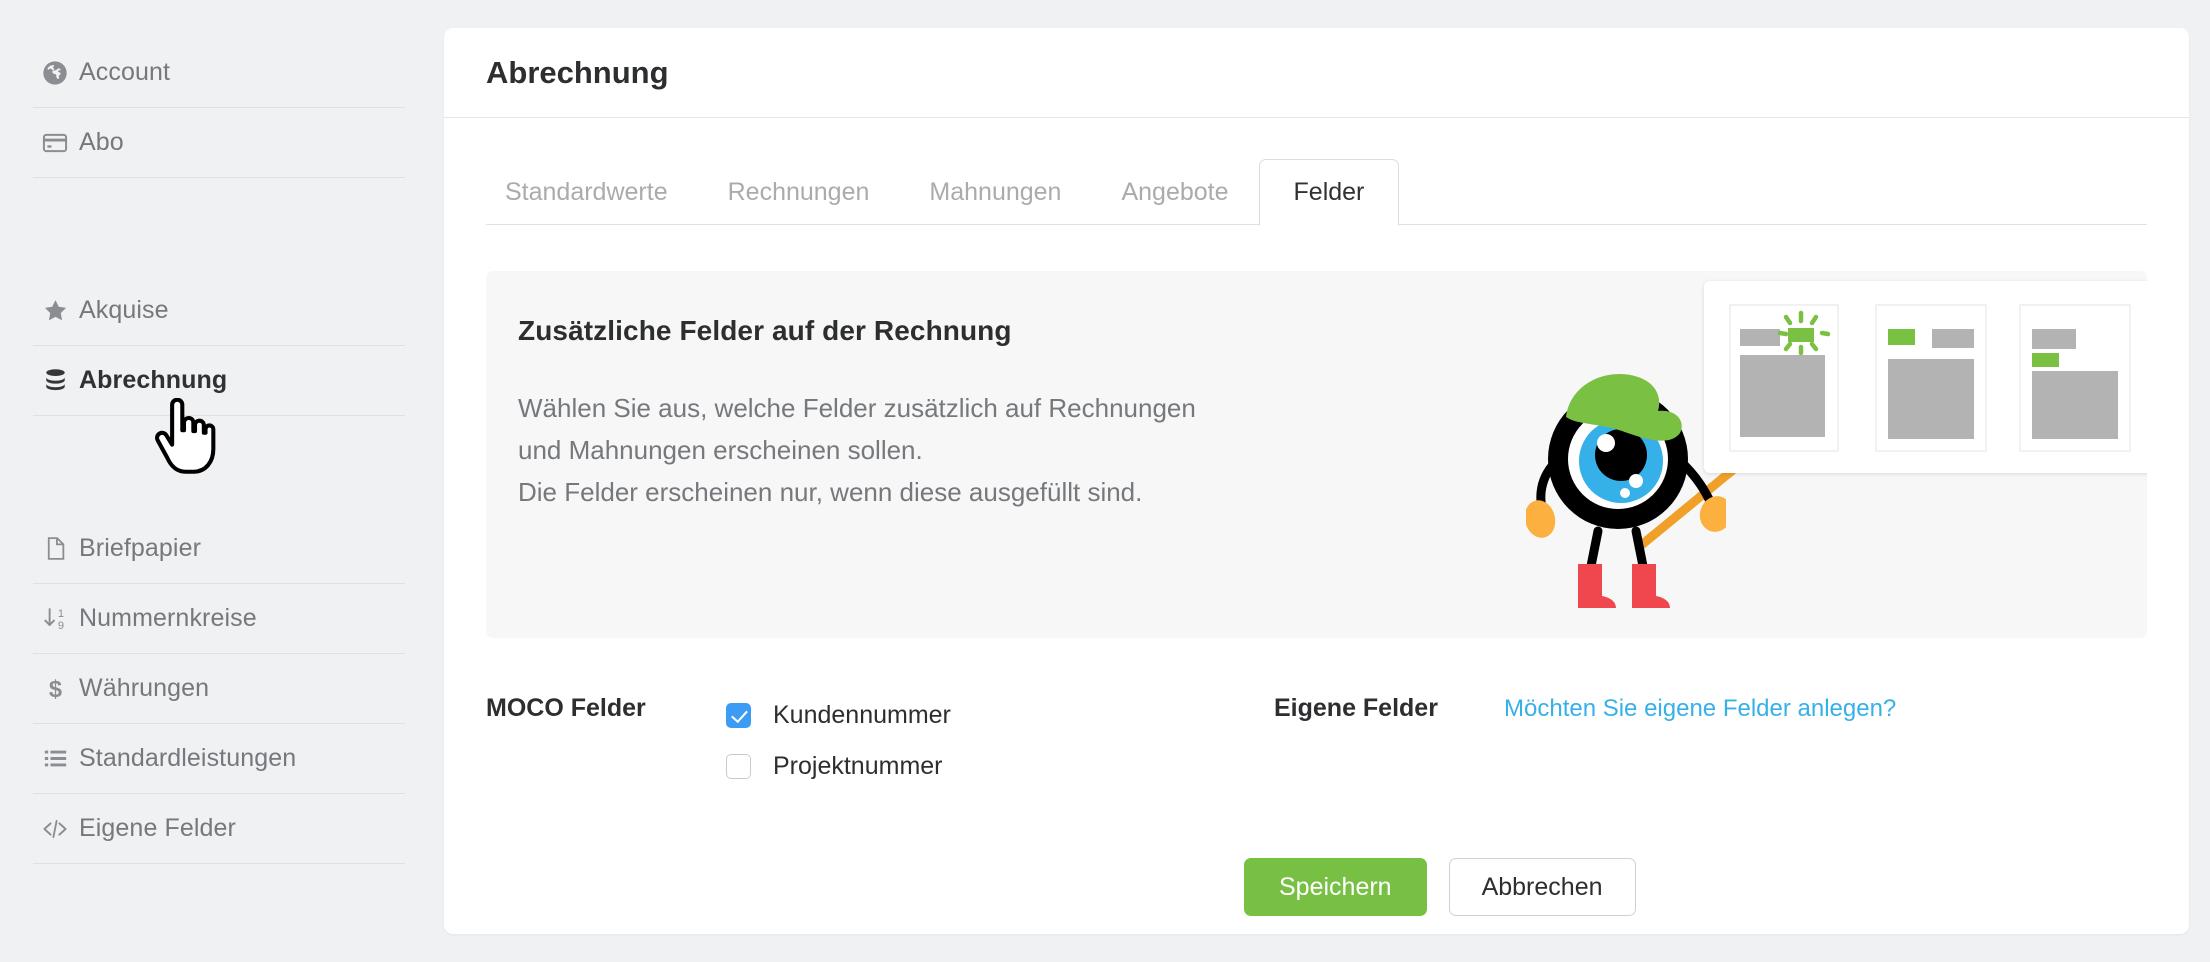 Image resolution: width=2210 pixels, height=962 pixels. I want to click on number-range-icon: 1 9, so click(55, 619).